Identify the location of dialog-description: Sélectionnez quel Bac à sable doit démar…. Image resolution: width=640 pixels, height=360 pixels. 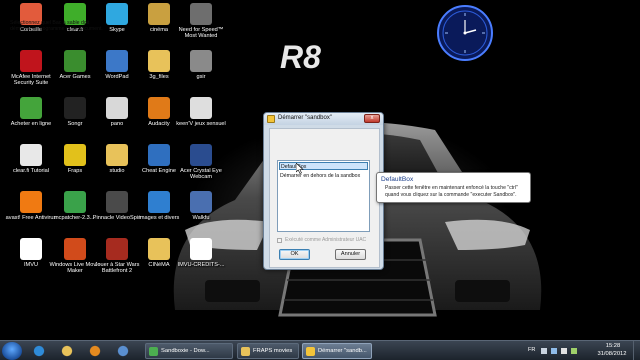
(56, 26).